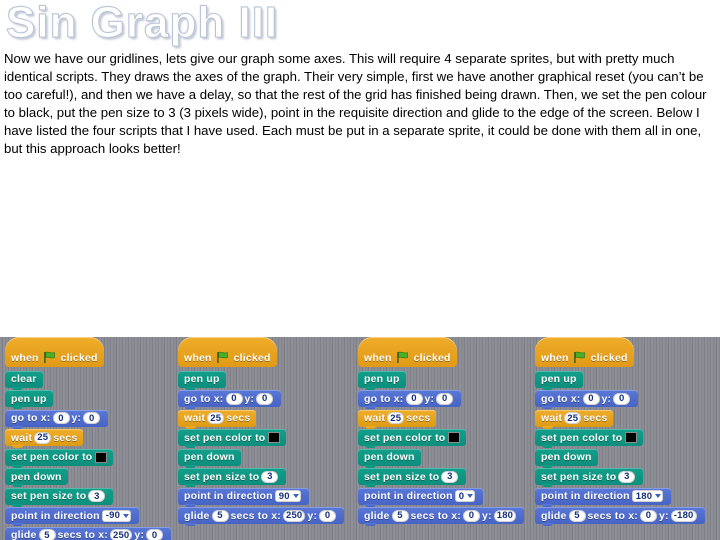 This screenshot has width=720, height=540. What do you see at coordinates (252, 358) in the screenshot?
I see `clicked-label: clicked` at bounding box center [252, 358].